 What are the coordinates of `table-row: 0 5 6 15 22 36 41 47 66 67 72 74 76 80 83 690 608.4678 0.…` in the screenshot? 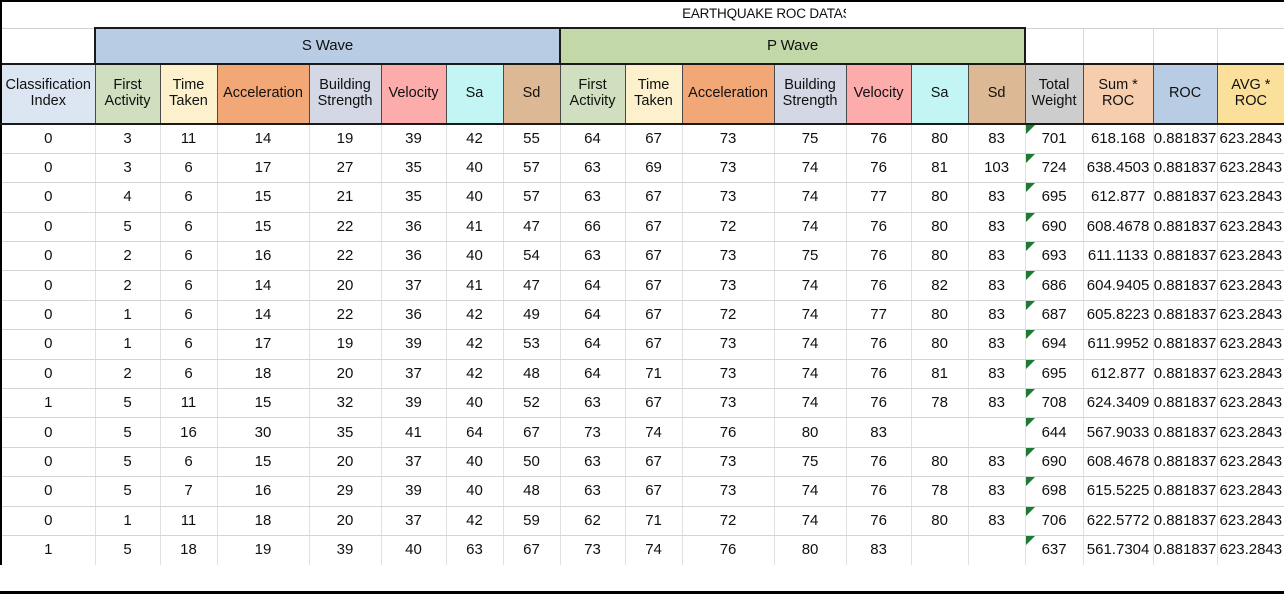 It's located at (642, 227).